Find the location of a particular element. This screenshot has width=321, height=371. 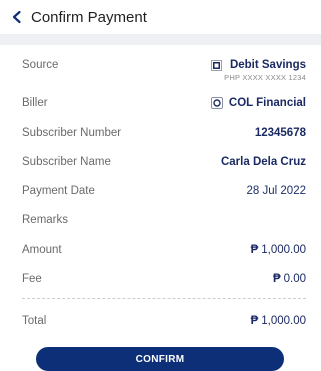

source-label: Source is located at coordinates (40, 65).